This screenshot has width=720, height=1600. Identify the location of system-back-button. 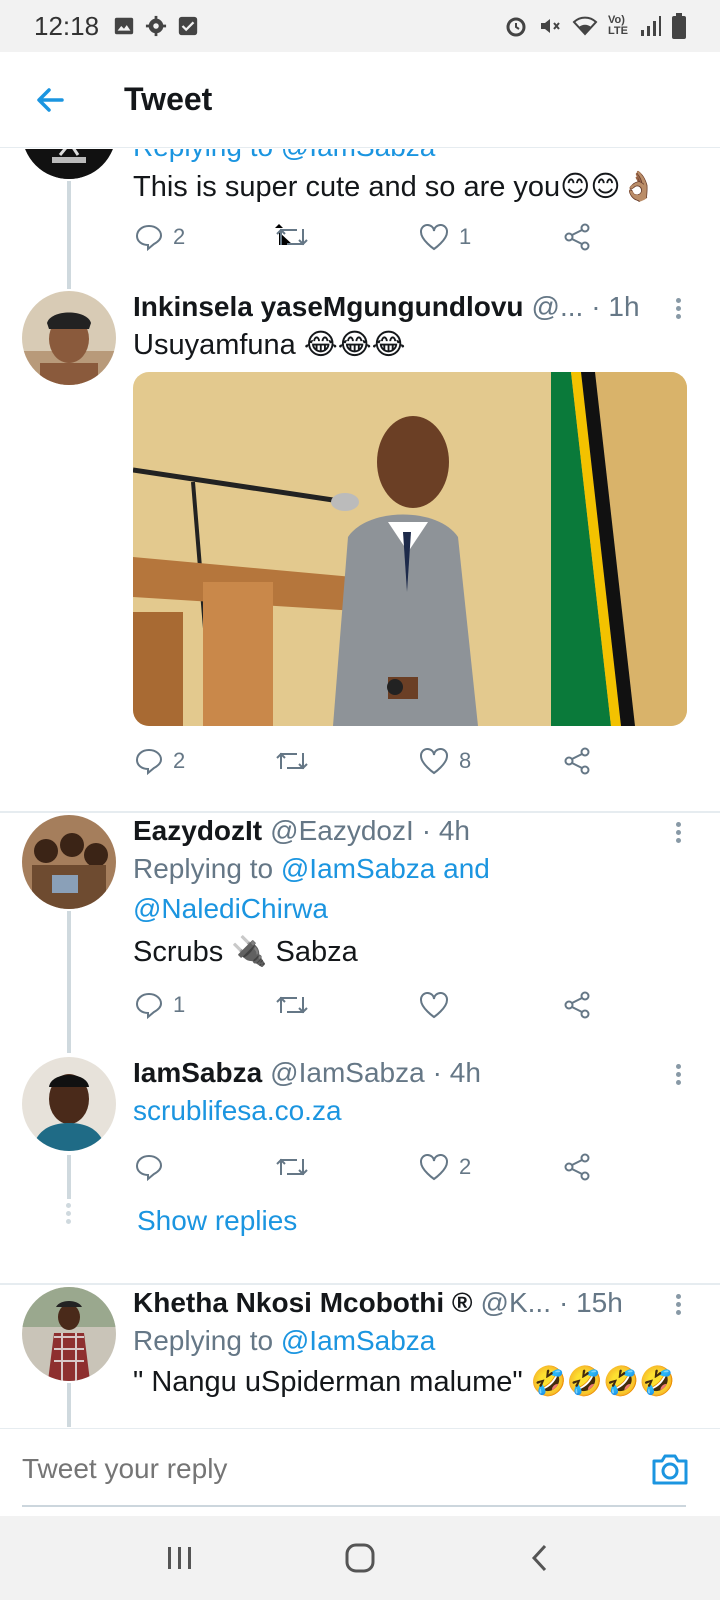
(540, 1558).